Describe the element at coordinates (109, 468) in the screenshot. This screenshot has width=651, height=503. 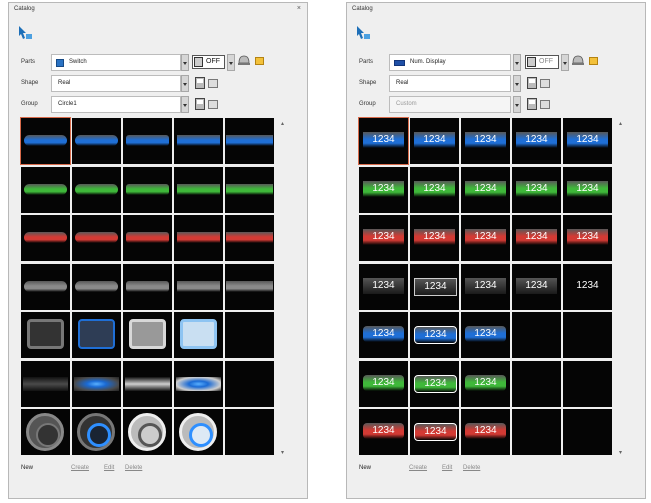
I see `edit-link: Edit` at that location.